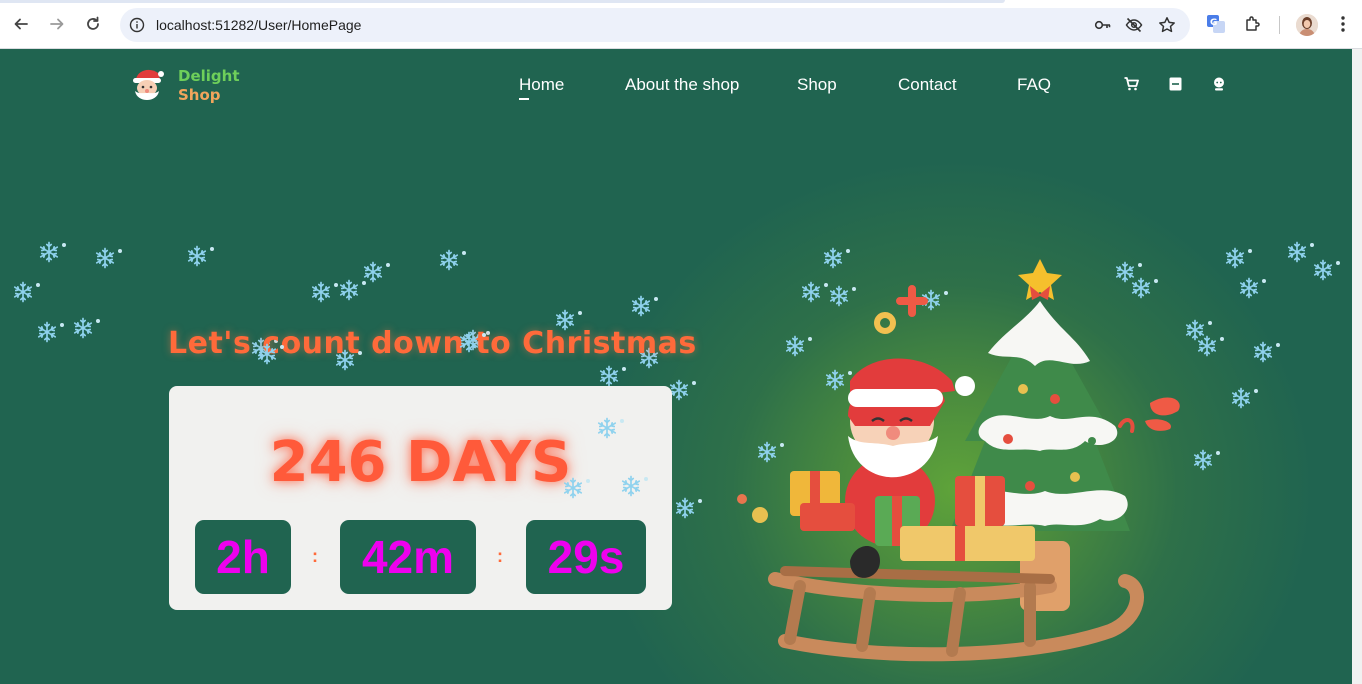  What do you see at coordinates (1134, 25) in the screenshot?
I see `eye-off-icon` at bounding box center [1134, 25].